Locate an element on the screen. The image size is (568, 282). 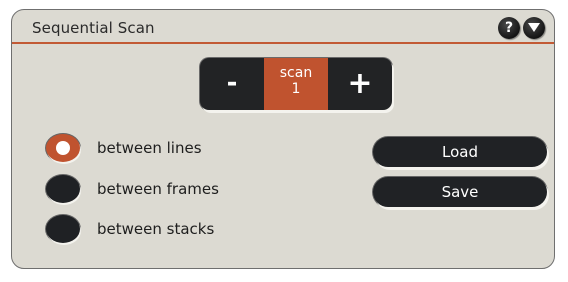
help-icon-glyph: ? is located at coordinates (509, 28).